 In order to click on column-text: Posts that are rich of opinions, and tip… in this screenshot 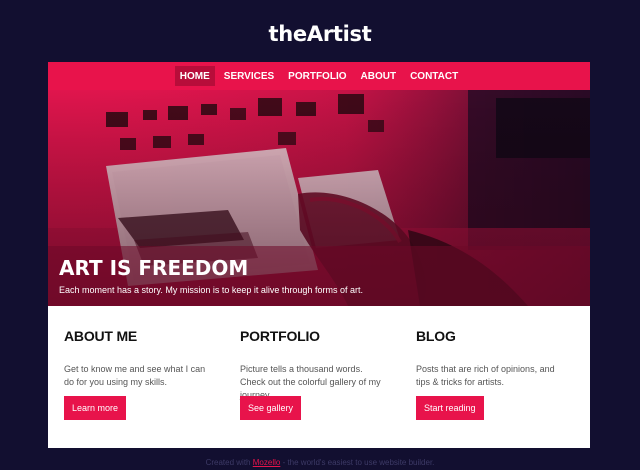, I will do `click(485, 375)`.